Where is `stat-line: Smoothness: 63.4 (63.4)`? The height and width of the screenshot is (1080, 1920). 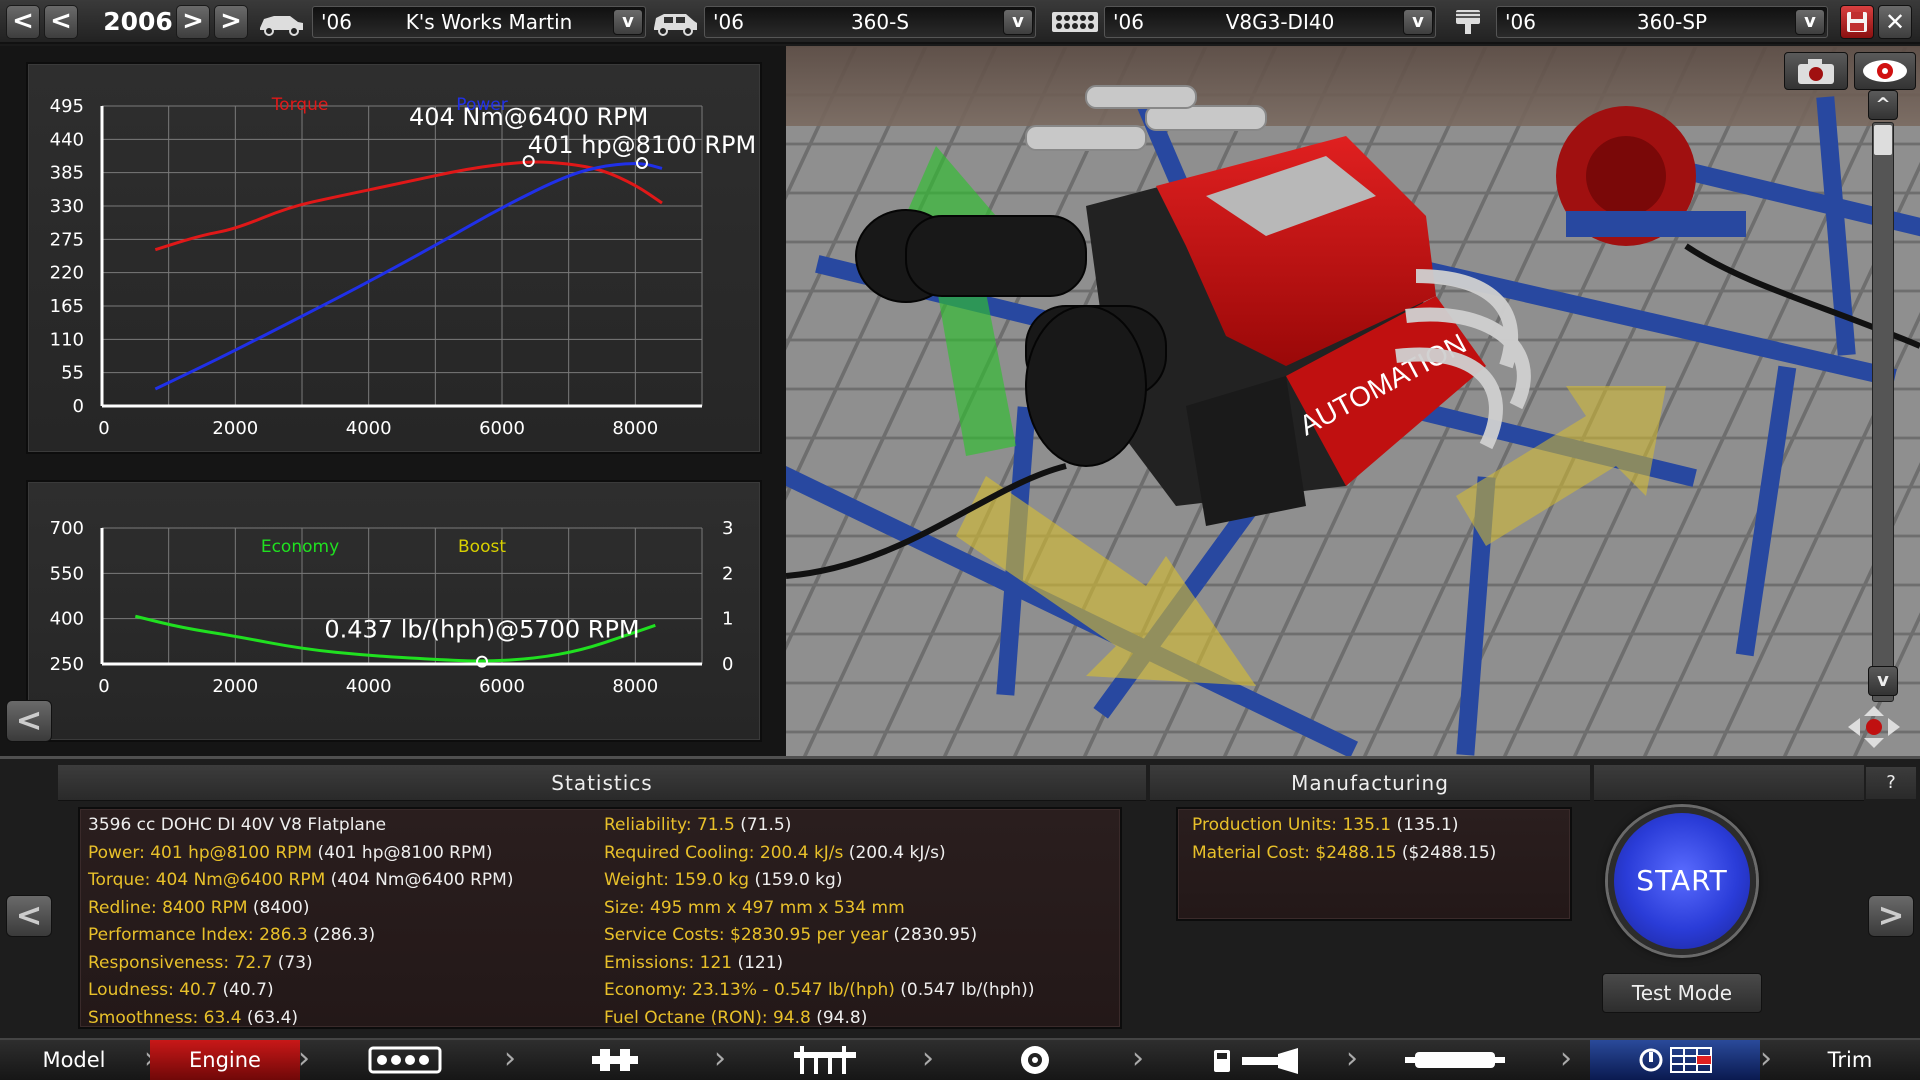
stat-line: Smoothness: 63.4 (63.4) is located at coordinates (193, 1018).